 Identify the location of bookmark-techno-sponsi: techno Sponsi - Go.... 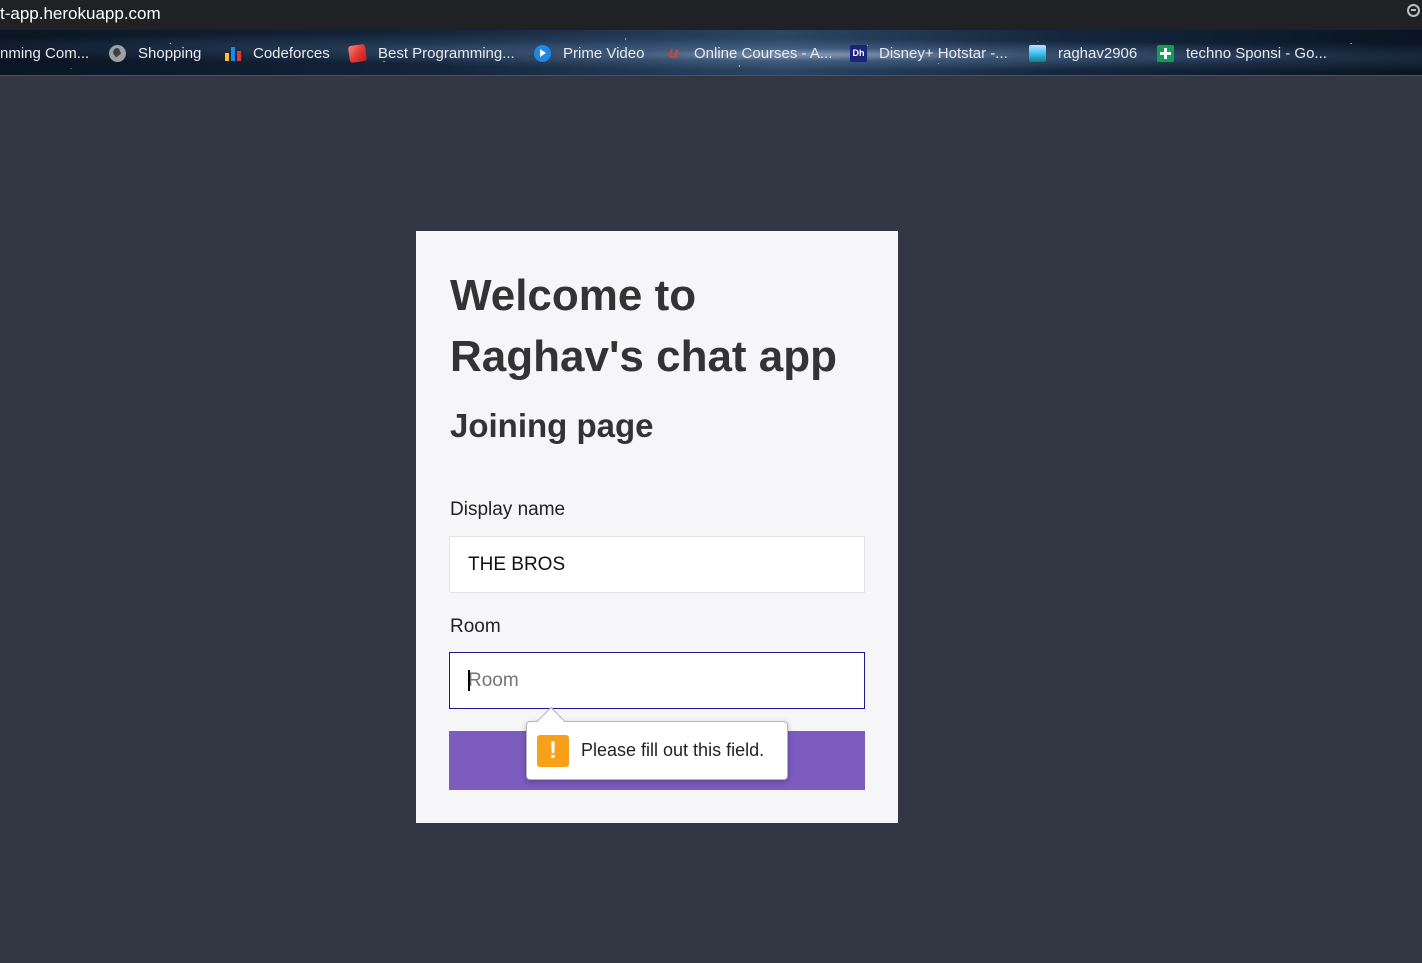
(1242, 53).